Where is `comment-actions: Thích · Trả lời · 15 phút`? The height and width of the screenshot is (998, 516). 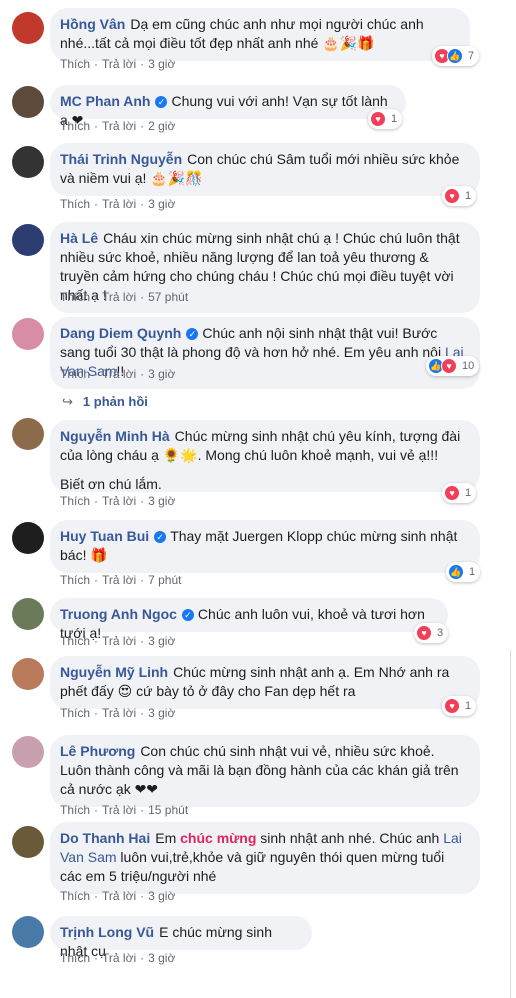
comment-actions: Thích · Trả lời · 15 phút is located at coordinates (124, 810).